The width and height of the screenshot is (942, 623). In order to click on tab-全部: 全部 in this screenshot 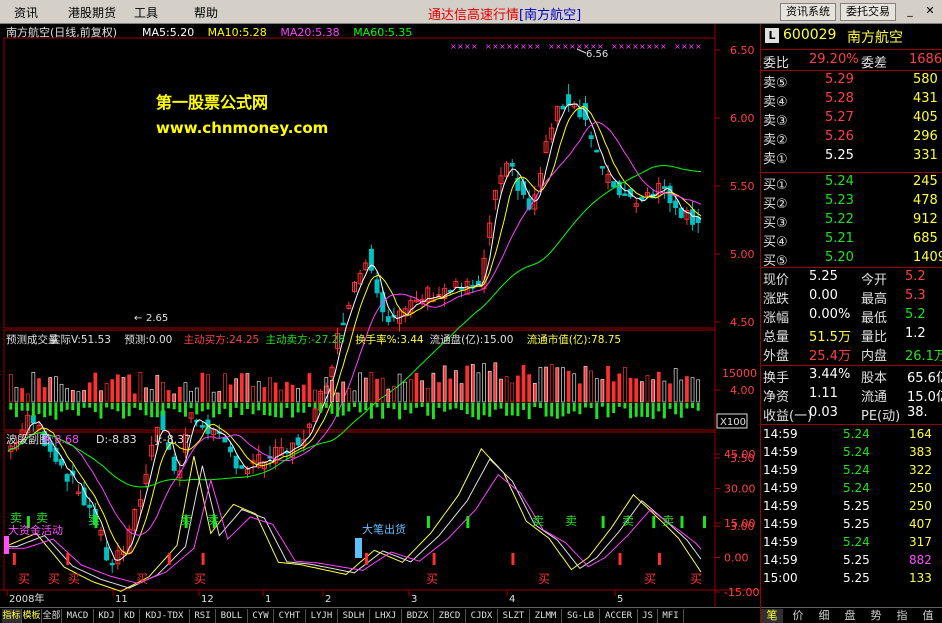, I will do `click(52, 616)`.